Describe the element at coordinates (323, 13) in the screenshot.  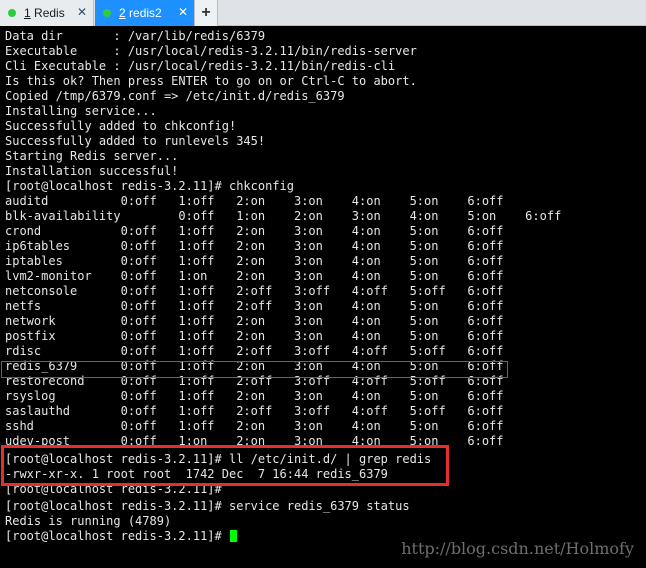
I see `tab-bar: 1 Redis ✕ 2 redis2 ✕ +` at that location.